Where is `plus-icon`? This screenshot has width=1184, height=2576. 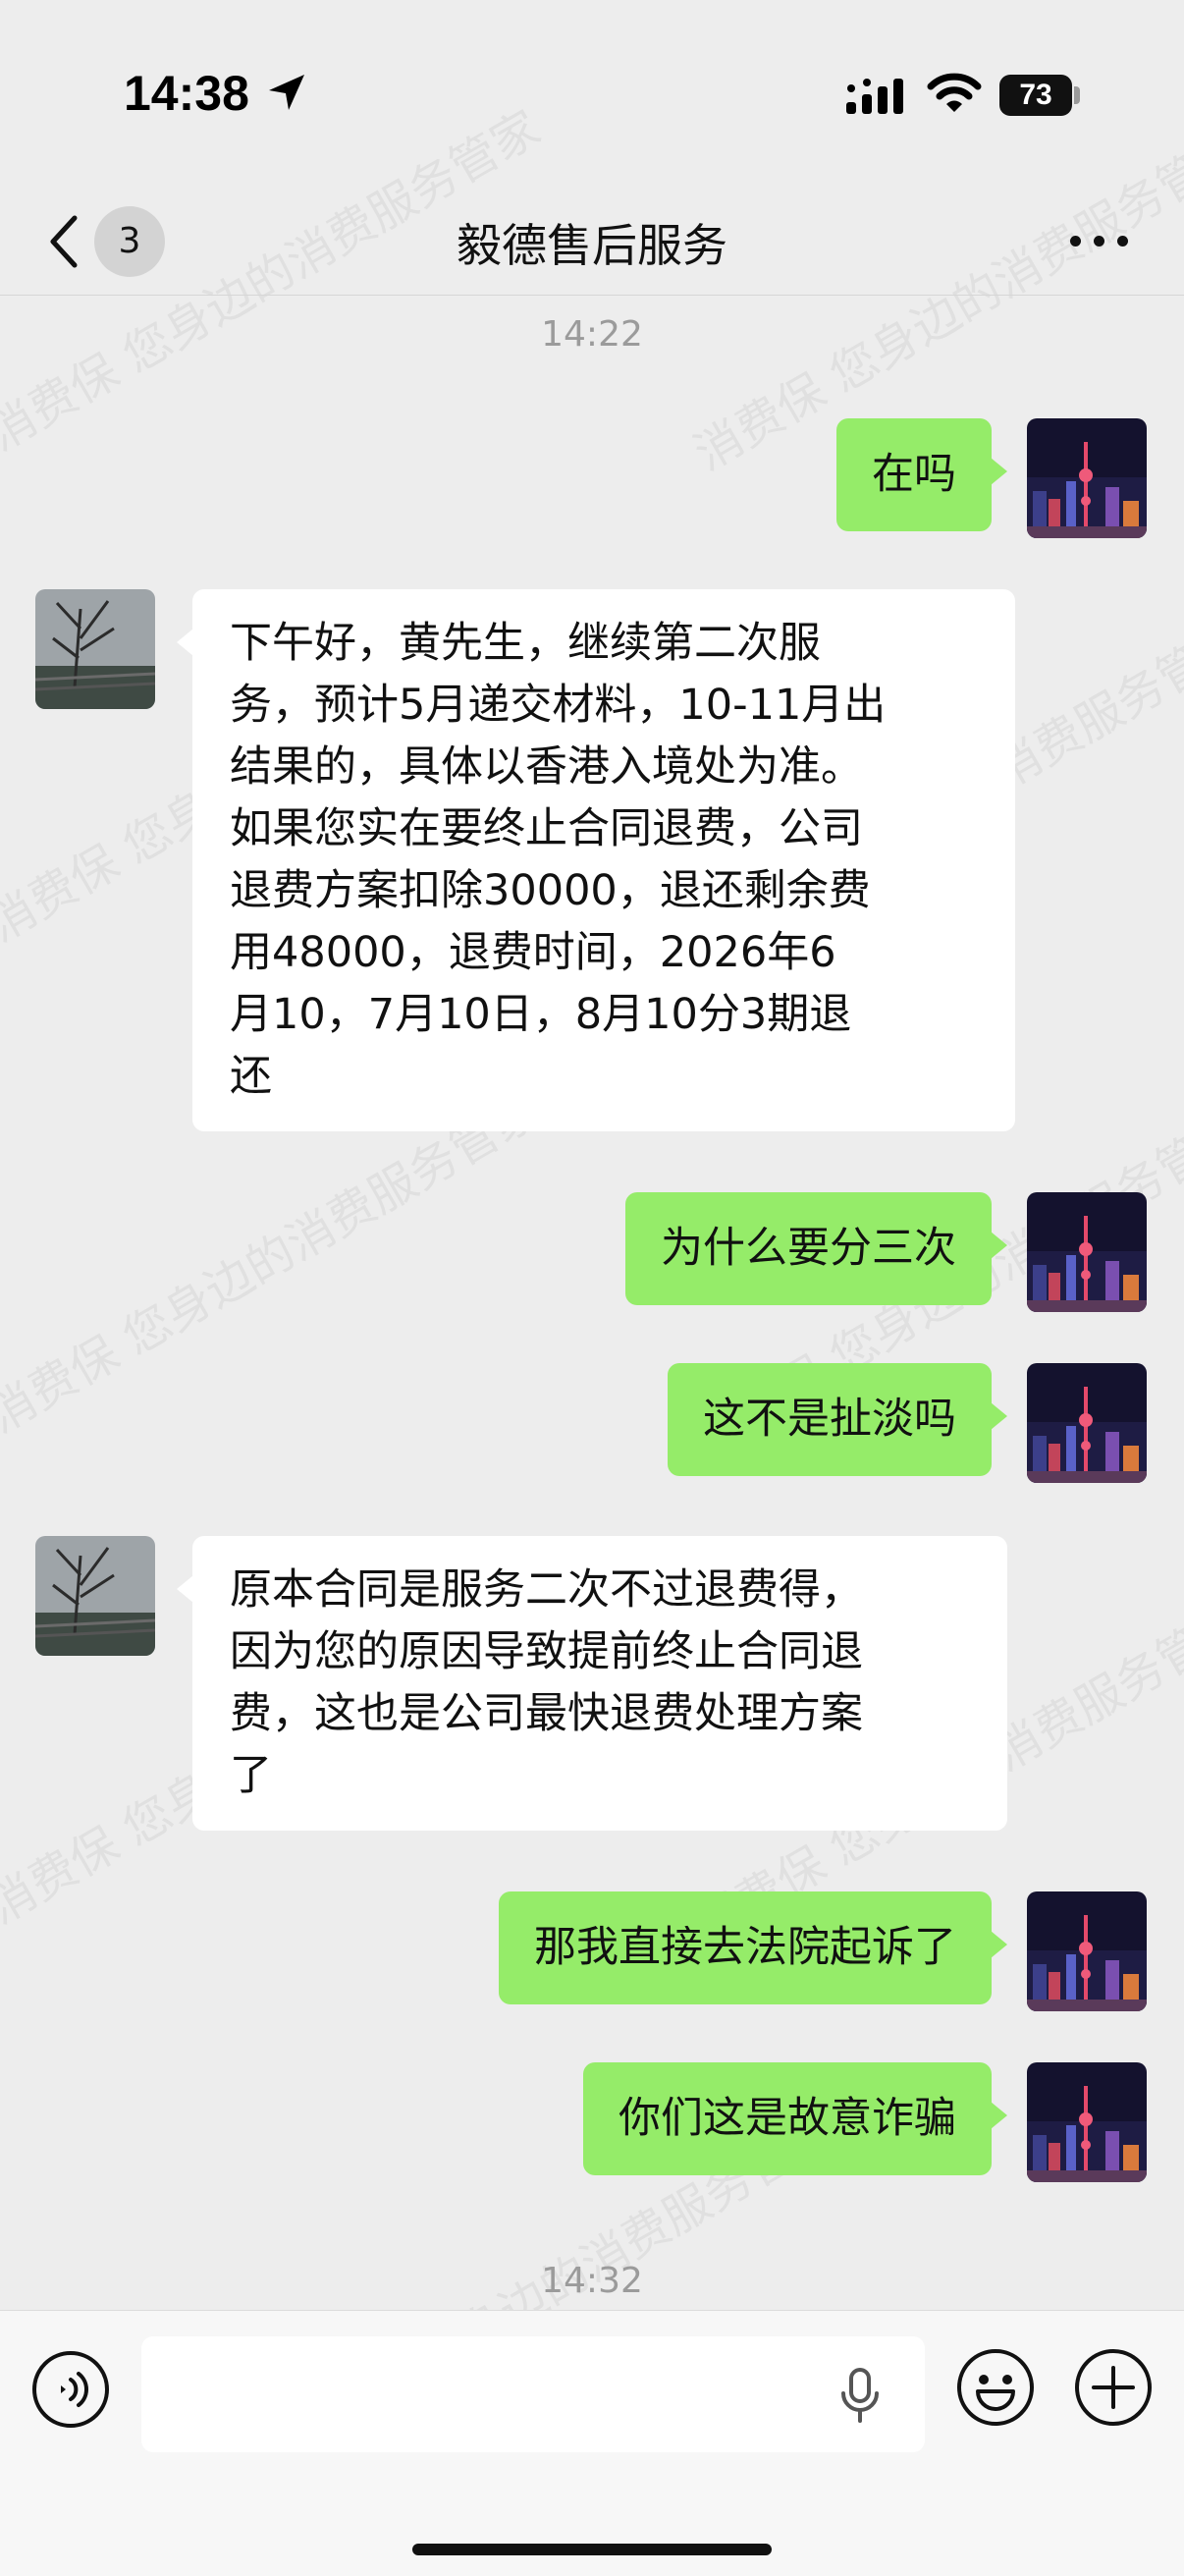
plus-icon is located at coordinates (1113, 2388).